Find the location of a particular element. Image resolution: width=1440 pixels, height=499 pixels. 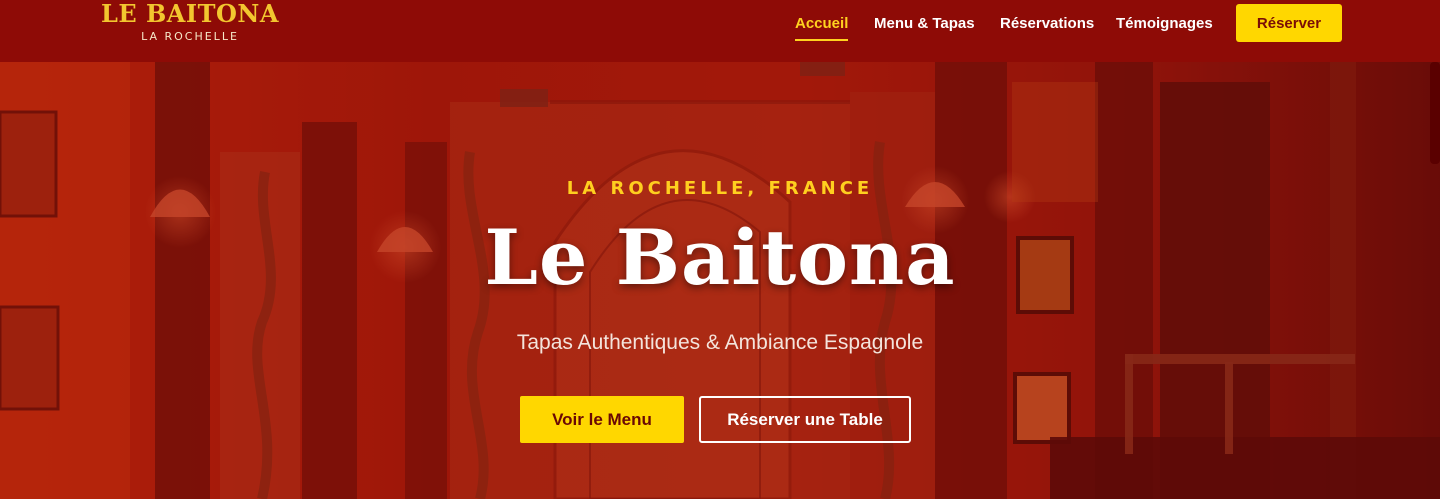

view-menu-button: Voir le Menu is located at coordinates (602, 419).